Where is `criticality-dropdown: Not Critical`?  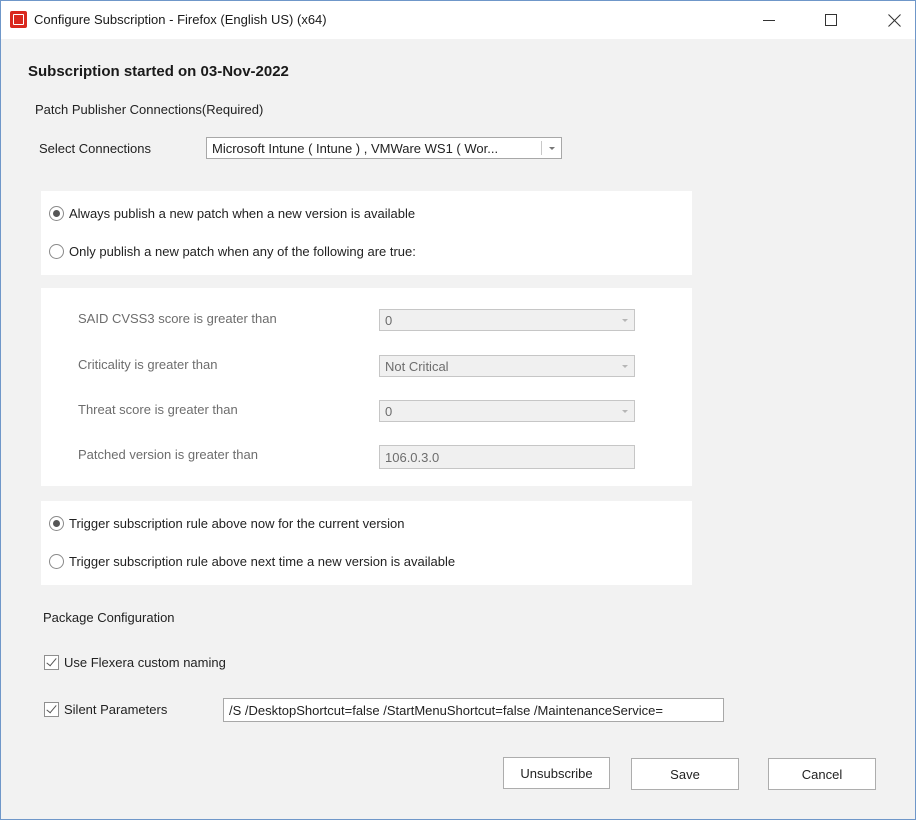 criticality-dropdown: Not Critical is located at coordinates (507, 366).